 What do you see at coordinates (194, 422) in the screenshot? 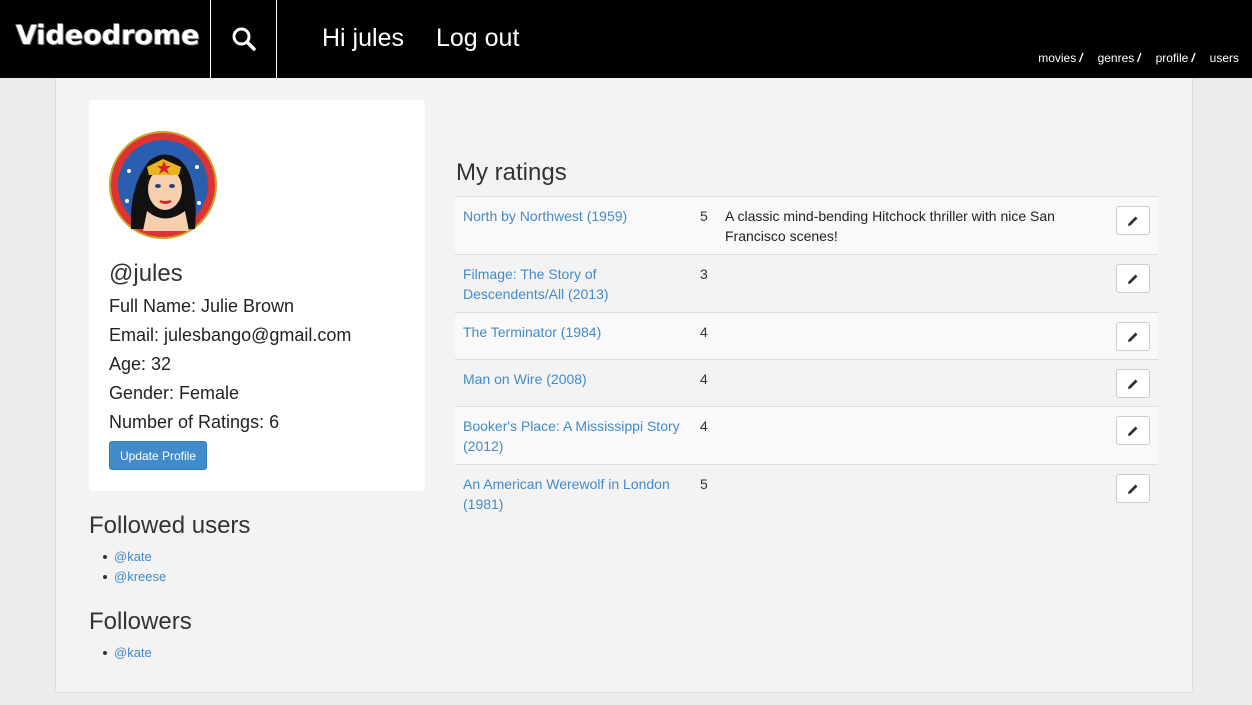
I see `profile-ratings-count: Number of Ratings: 6` at bounding box center [194, 422].